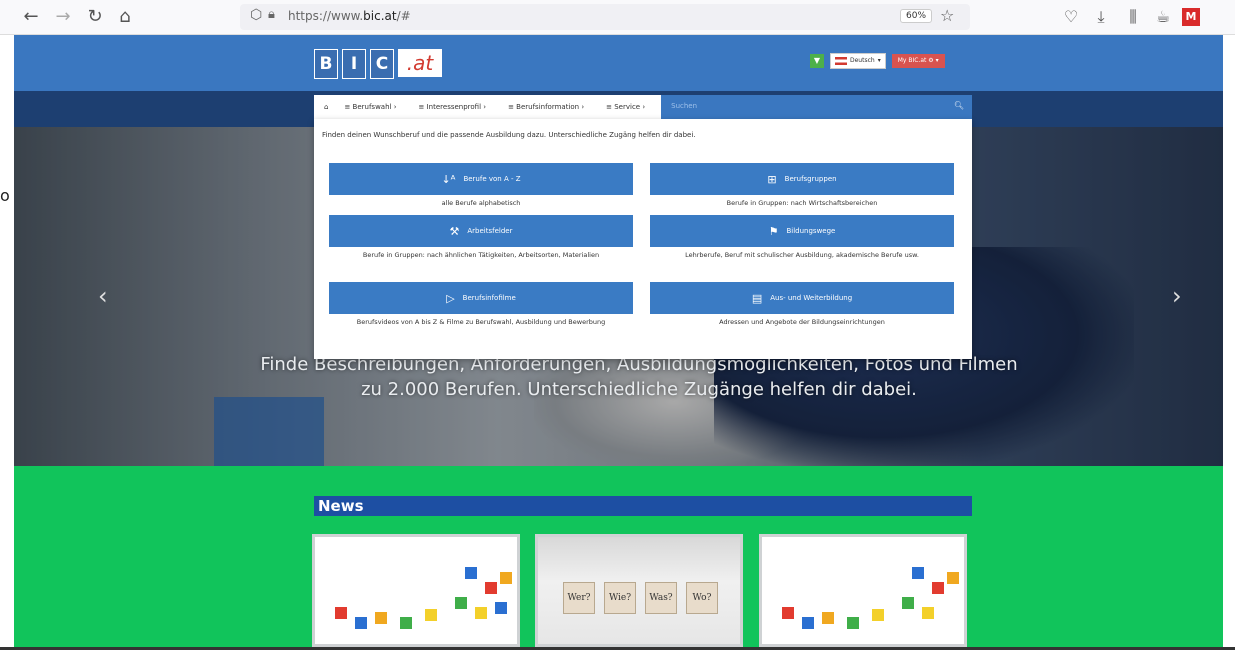 The height and width of the screenshot is (650, 1235). I want to click on bildungswege-button: ⚑ Bildungswege, so click(802, 231).